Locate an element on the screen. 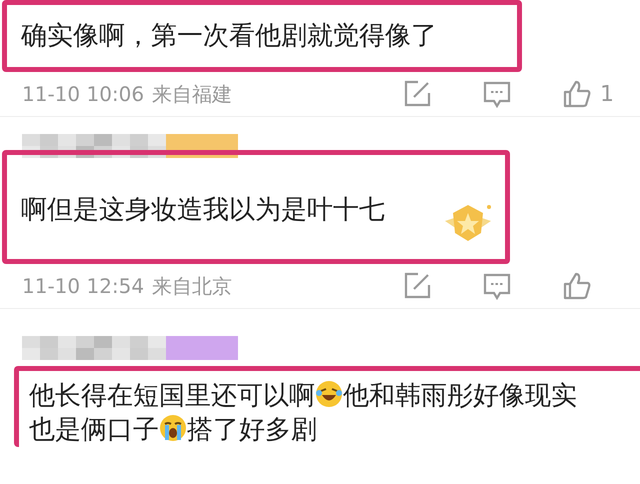 Image resolution: width=640 pixels, height=484 pixels. comment-text: 啊但是这身妆造我以为是叶十七 is located at coordinates (203, 210).